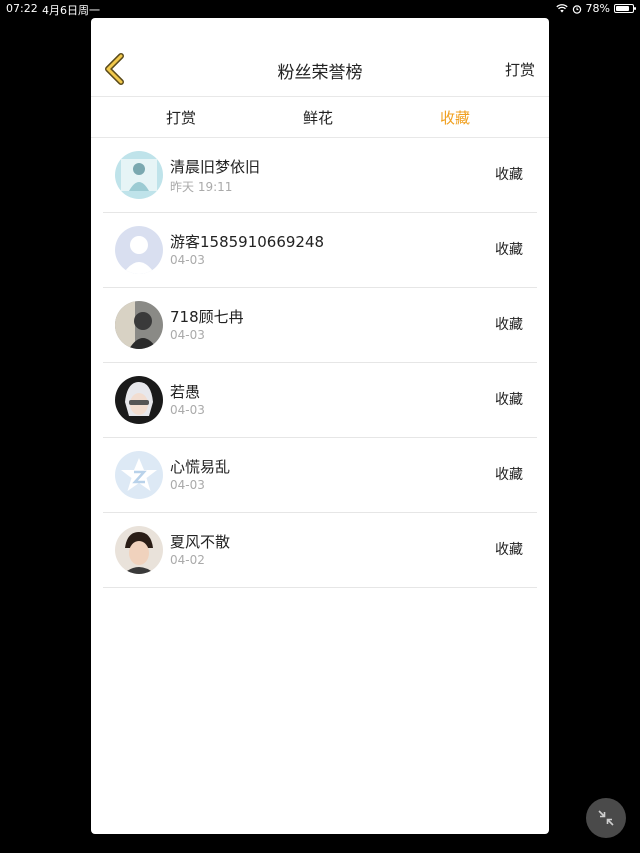  Describe the element at coordinates (320, 9) in the screenshot. I see `status-bar: 07:22 4月6日周一 78%` at that location.